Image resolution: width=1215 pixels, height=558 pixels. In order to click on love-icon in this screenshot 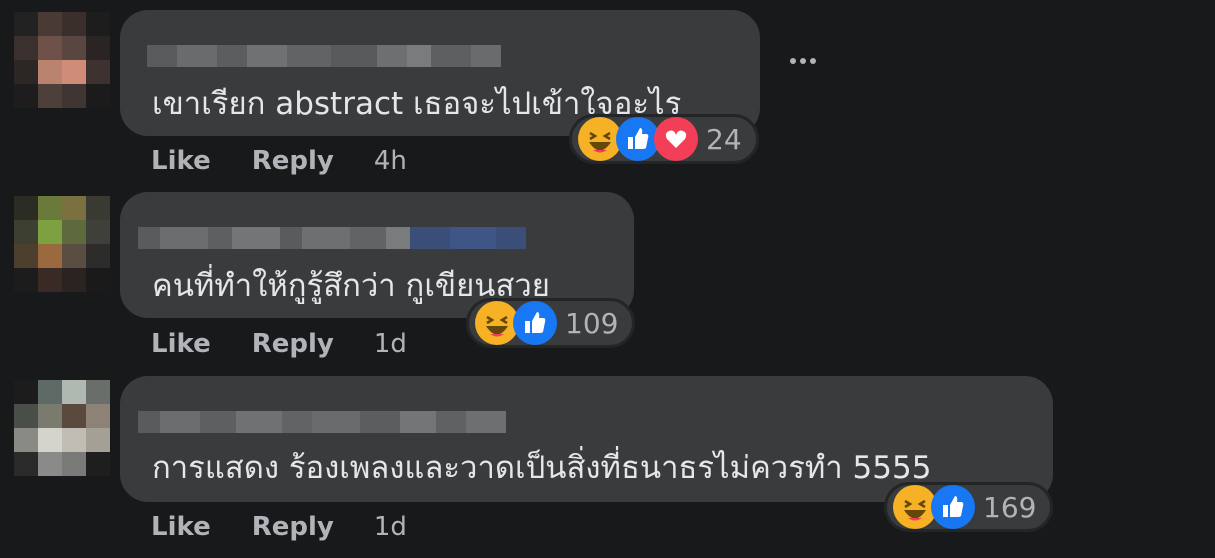, I will do `click(676, 139)`.